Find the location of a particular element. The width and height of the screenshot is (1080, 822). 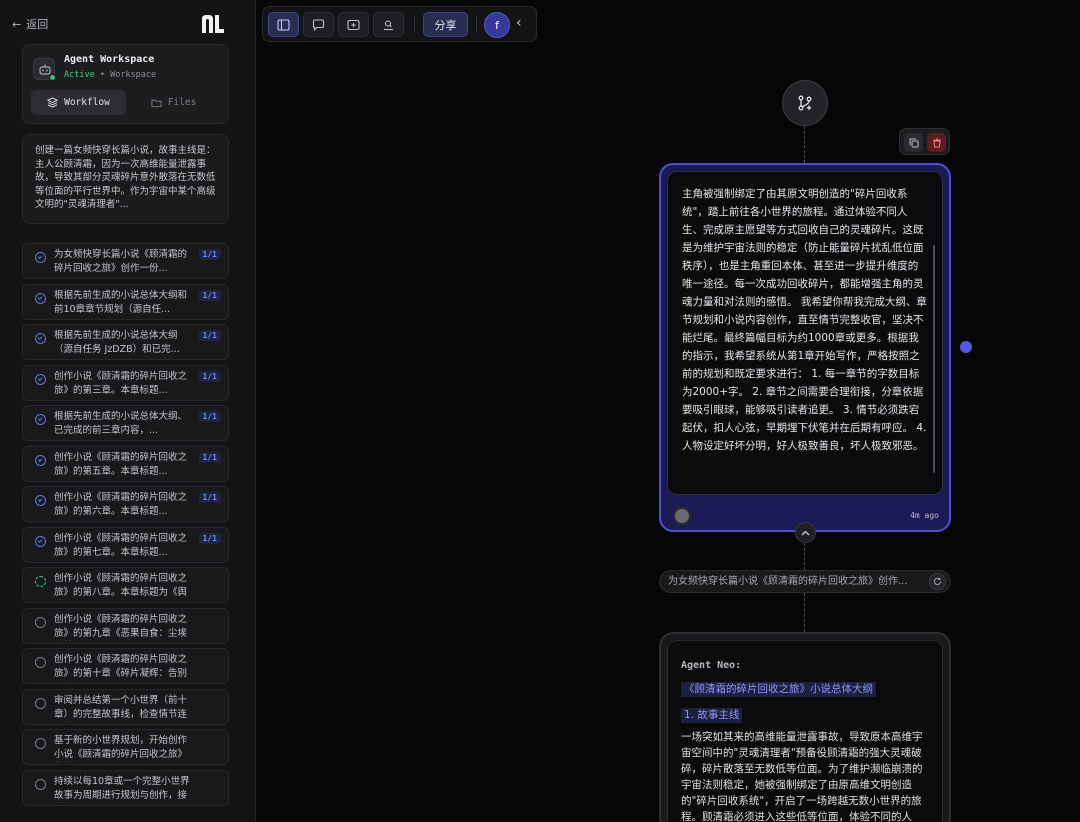

collapse-button is located at coordinates (805, 532).